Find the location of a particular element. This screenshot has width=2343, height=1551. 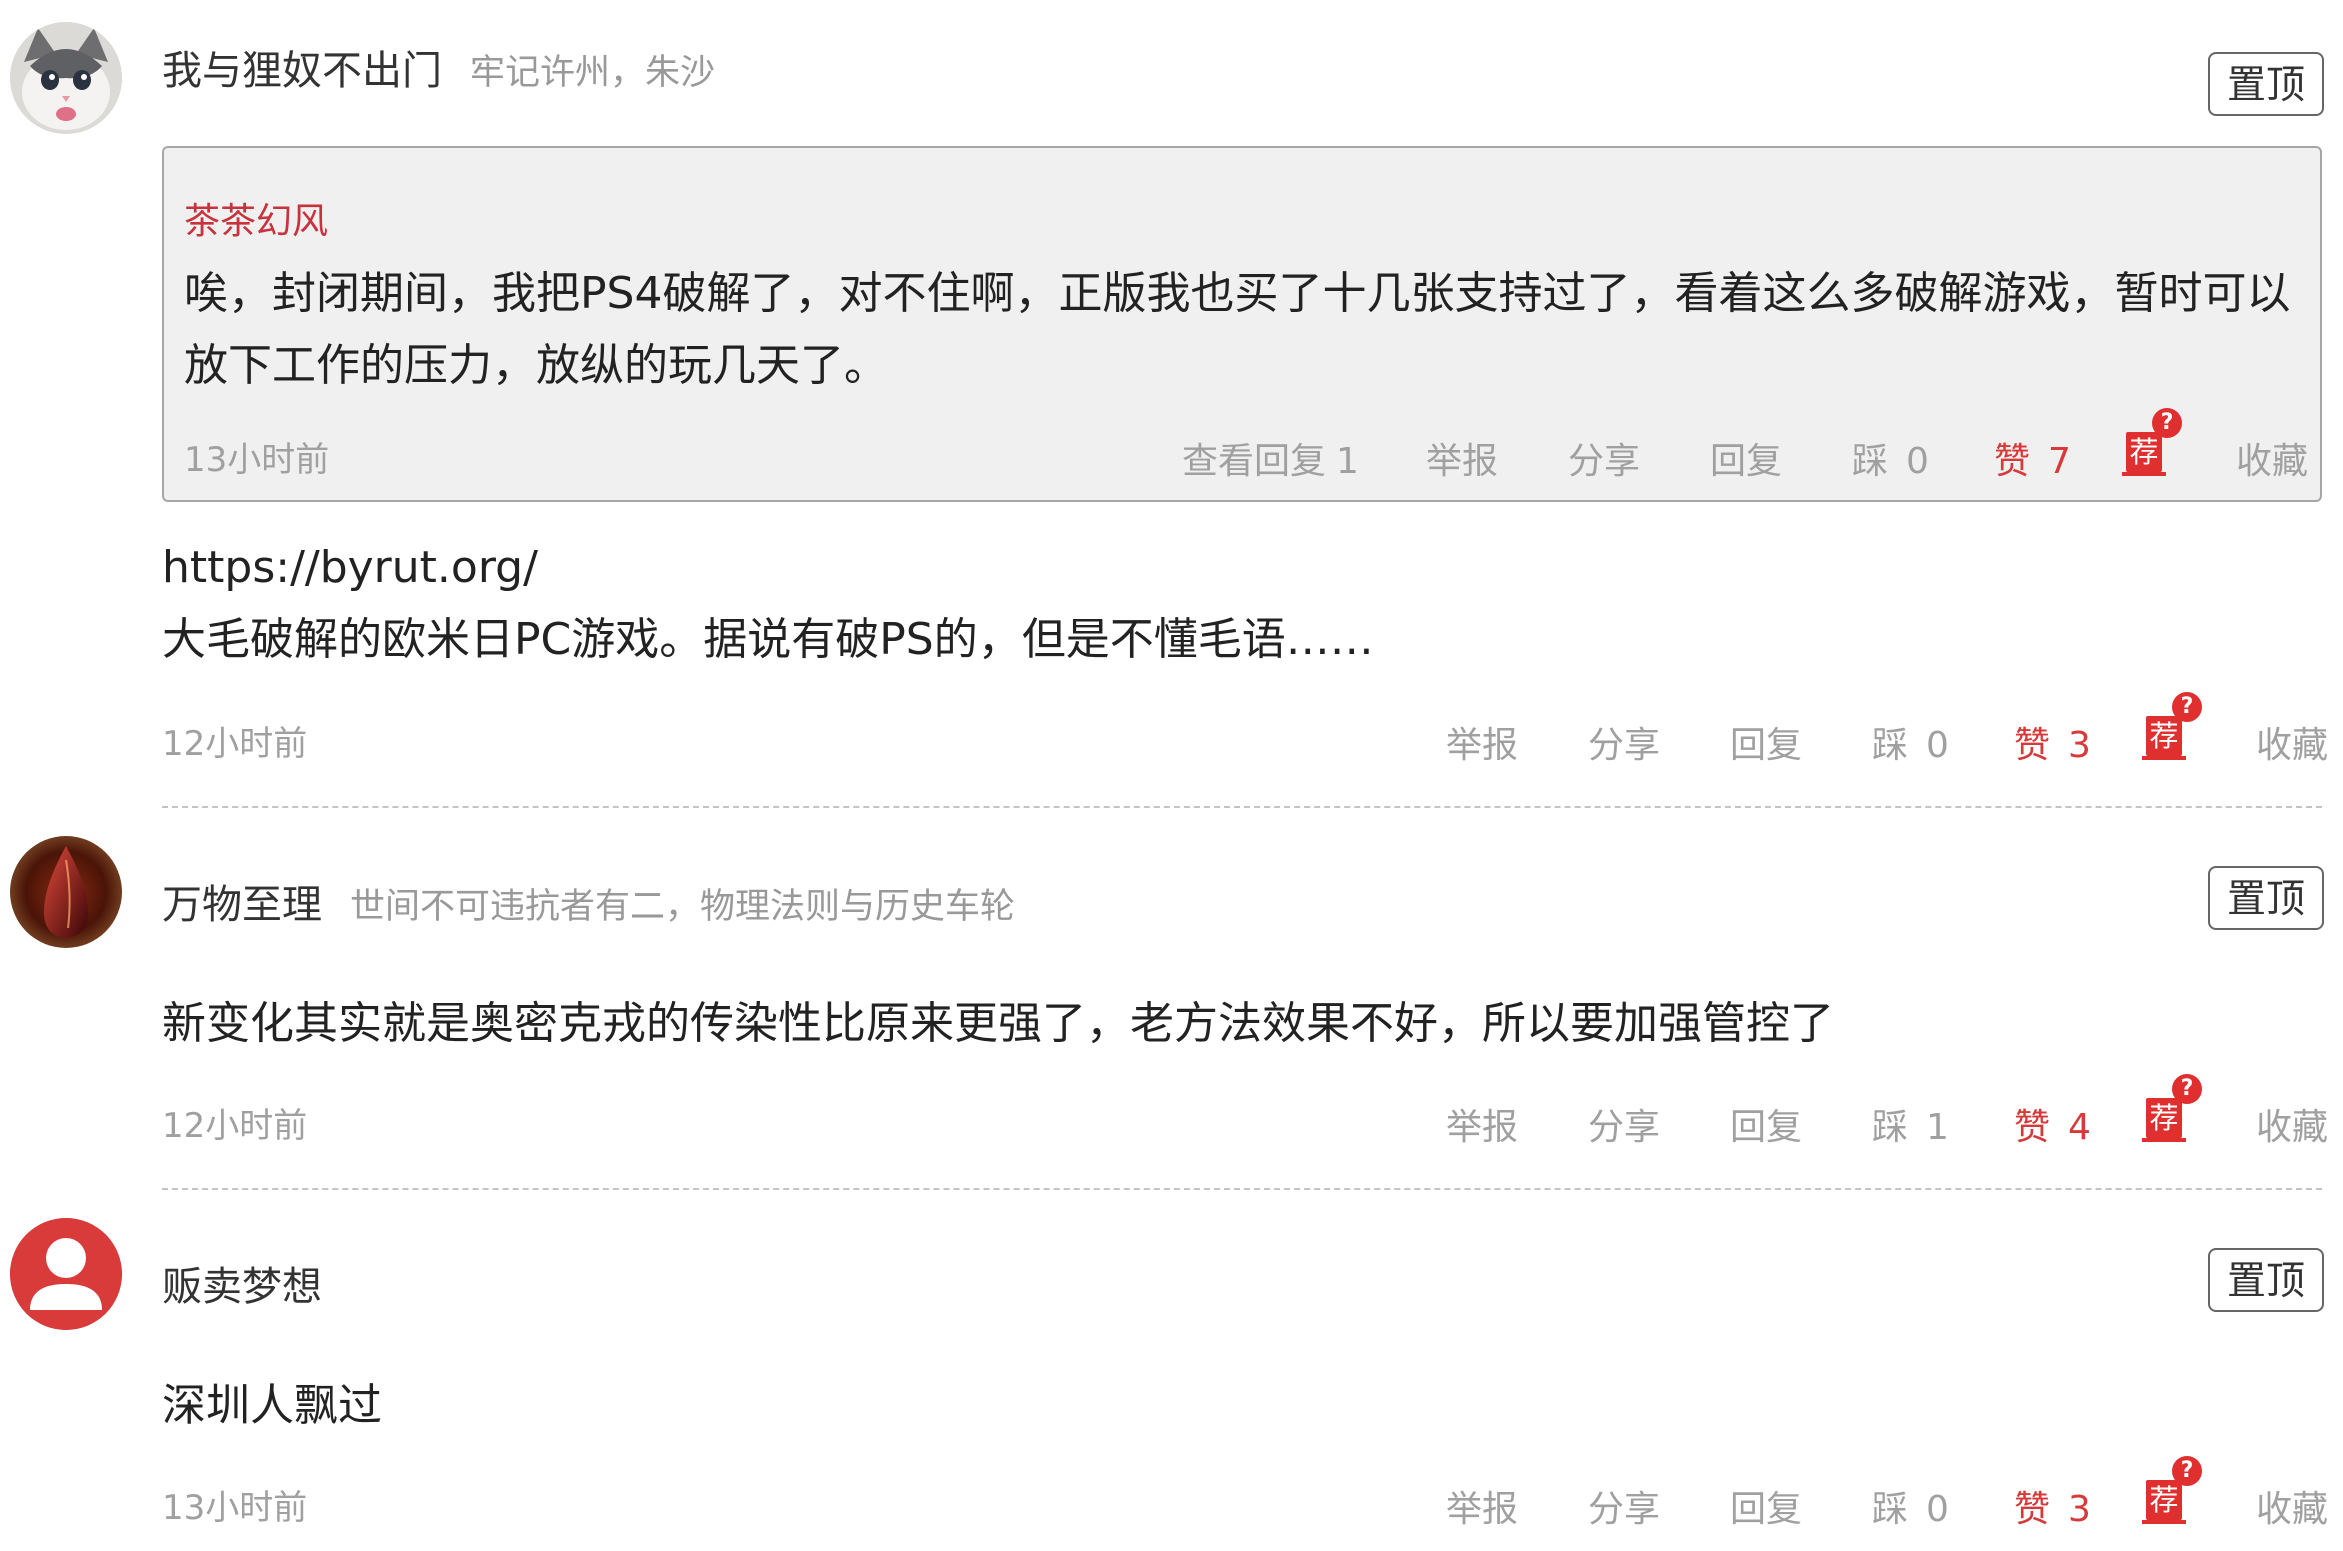

like-button: 赞4 is located at coordinates (2052, 1124).